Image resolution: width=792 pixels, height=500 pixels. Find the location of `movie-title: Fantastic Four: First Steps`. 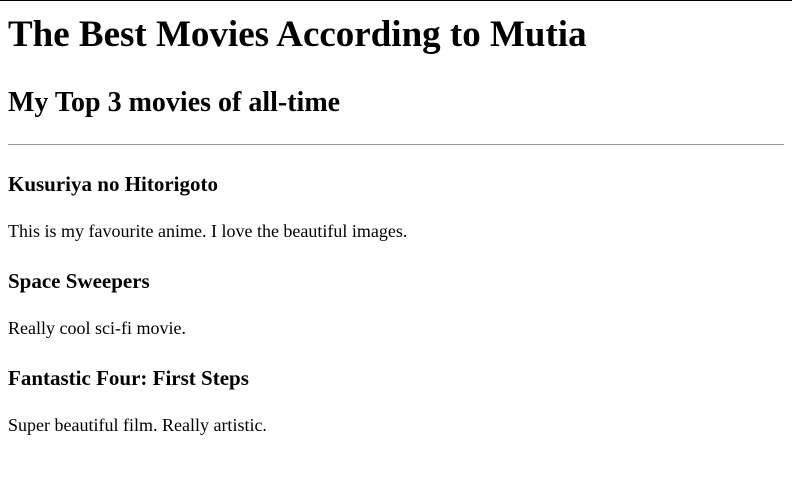

movie-title: Fantastic Four: First Steps is located at coordinates (128, 378).